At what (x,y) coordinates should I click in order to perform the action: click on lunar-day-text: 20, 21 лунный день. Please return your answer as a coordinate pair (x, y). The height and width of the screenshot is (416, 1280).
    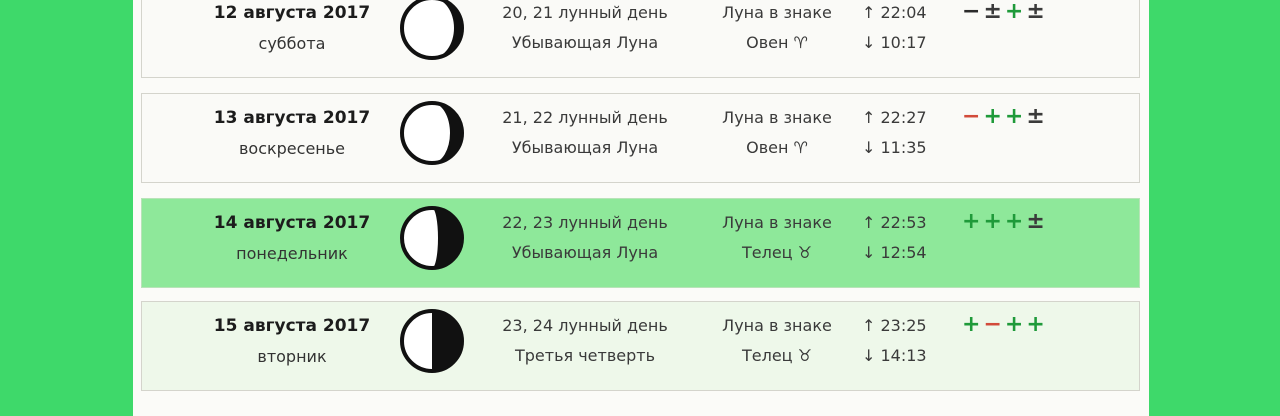
    Looking at the image, I should click on (585, 12).